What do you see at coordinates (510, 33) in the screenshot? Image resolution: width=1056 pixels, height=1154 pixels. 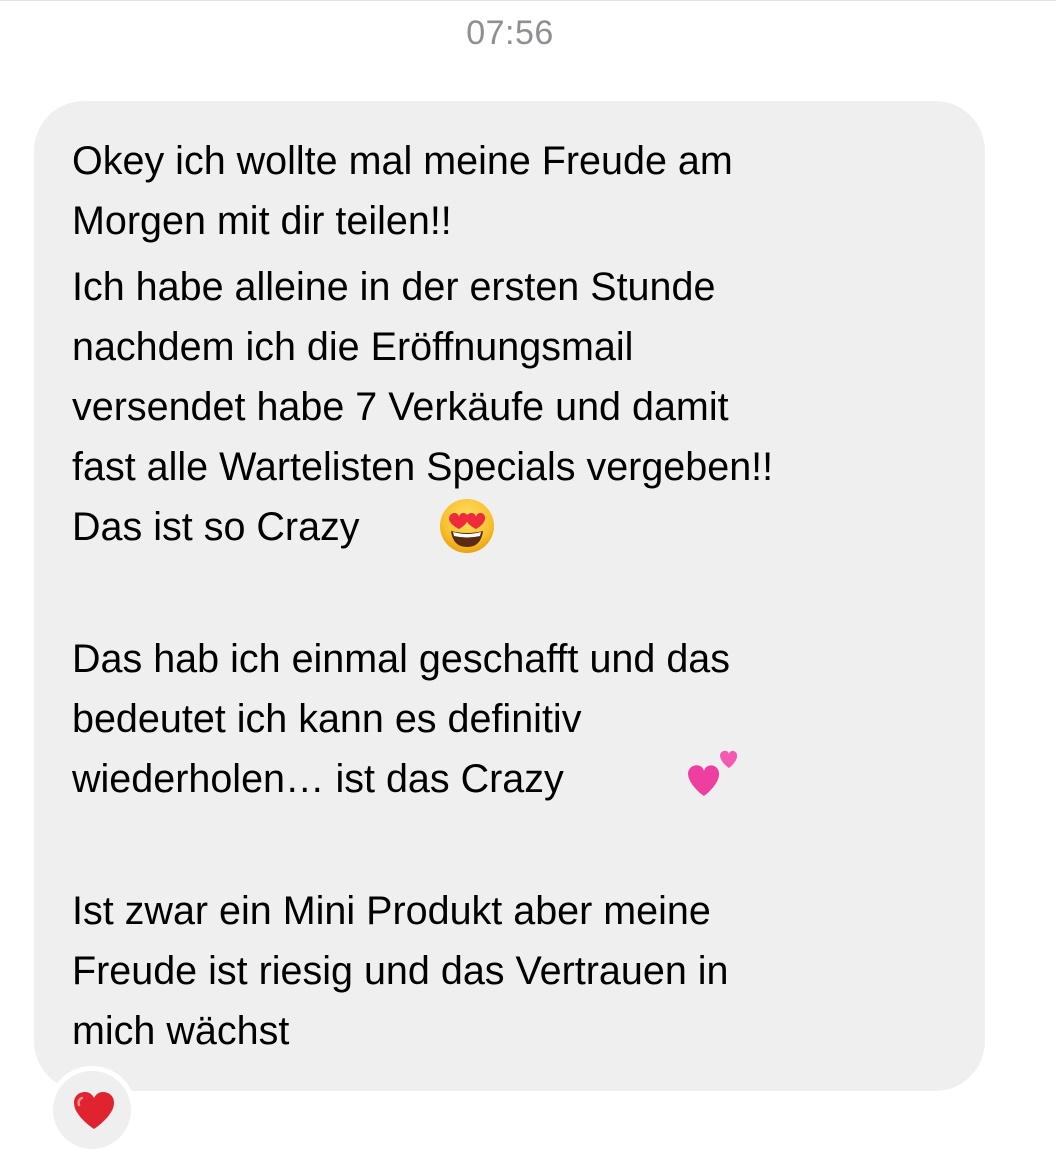 I see `message-timestamp: 07:56` at bounding box center [510, 33].